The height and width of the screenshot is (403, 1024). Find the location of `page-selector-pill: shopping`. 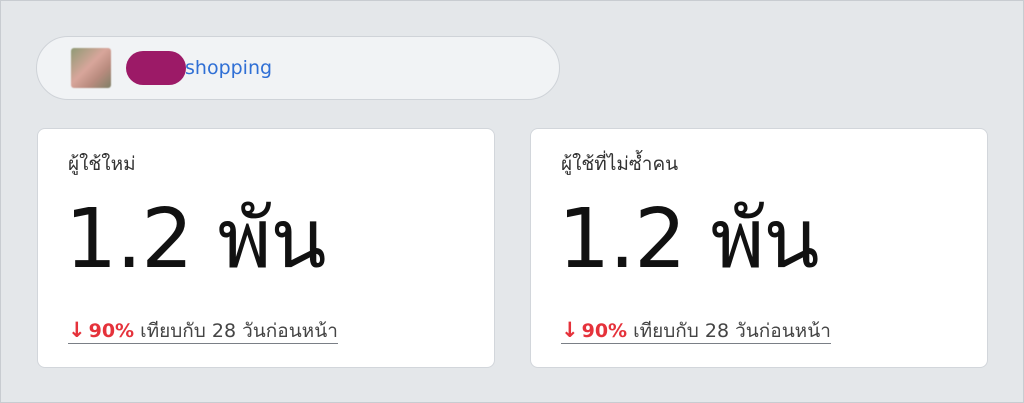

page-selector-pill: shopping is located at coordinates (298, 68).